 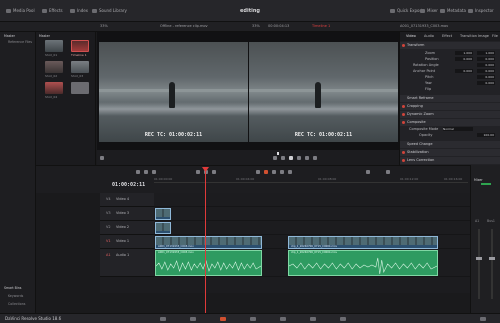 I want to click on color-page-icon, so click(x=283, y=319).